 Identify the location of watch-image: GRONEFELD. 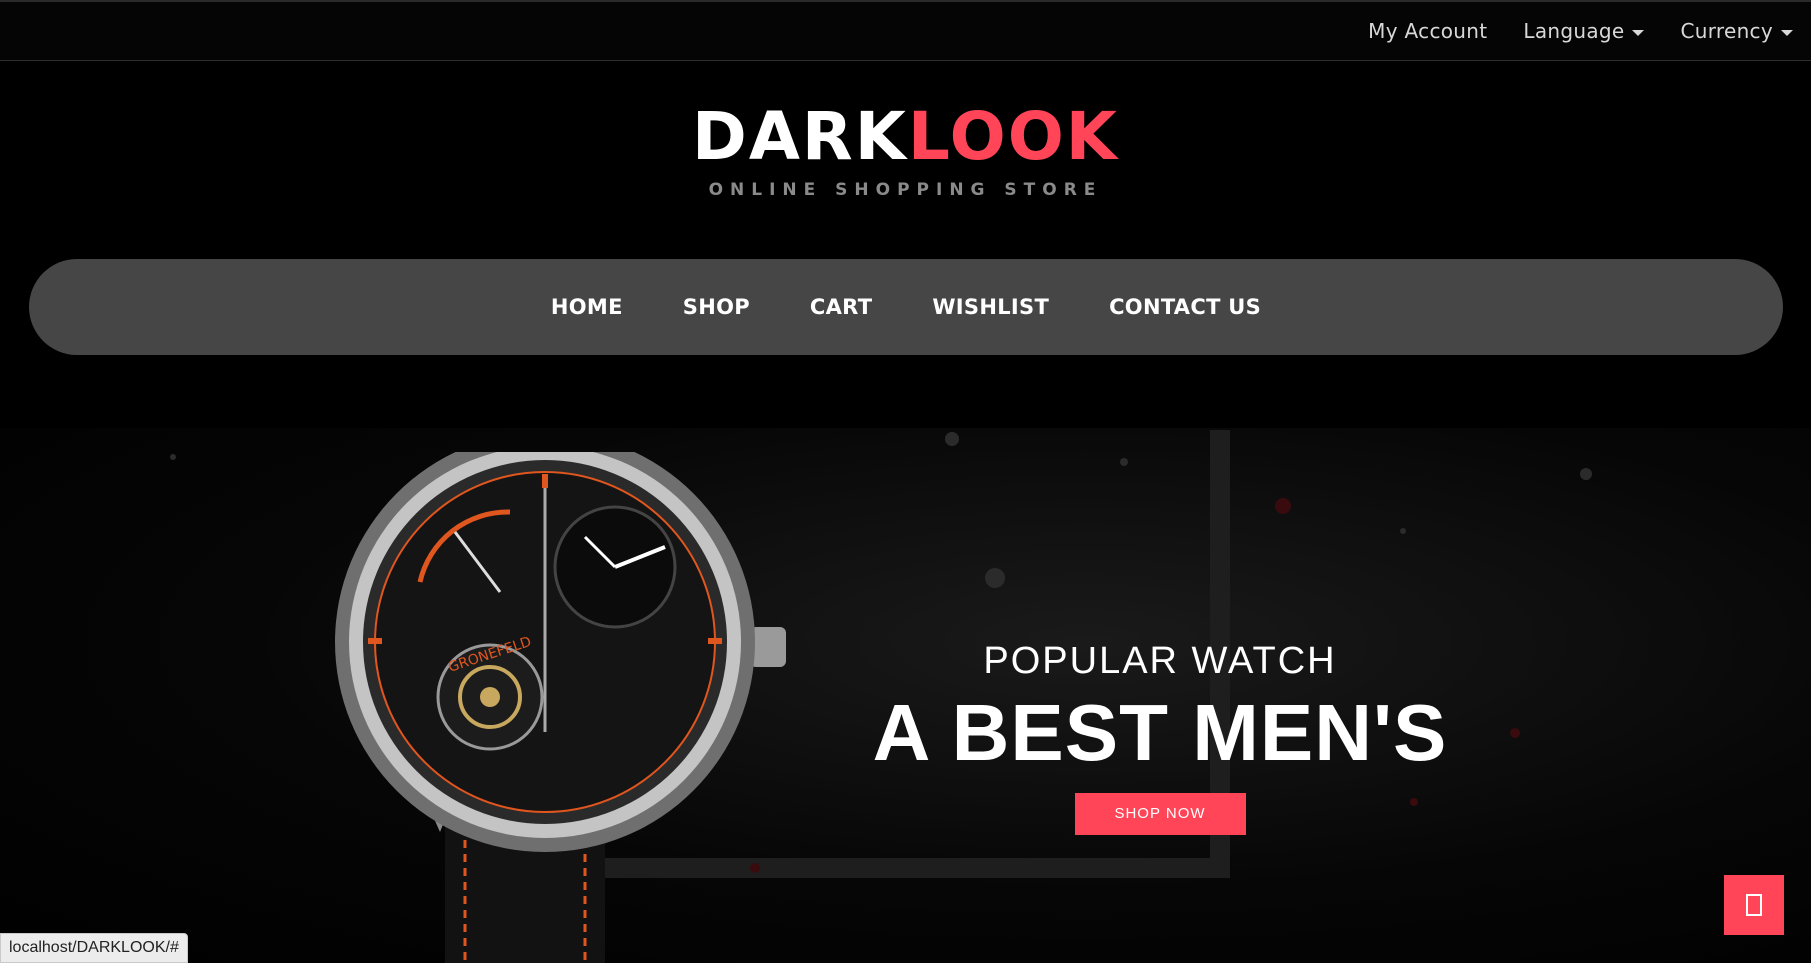
(560, 707).